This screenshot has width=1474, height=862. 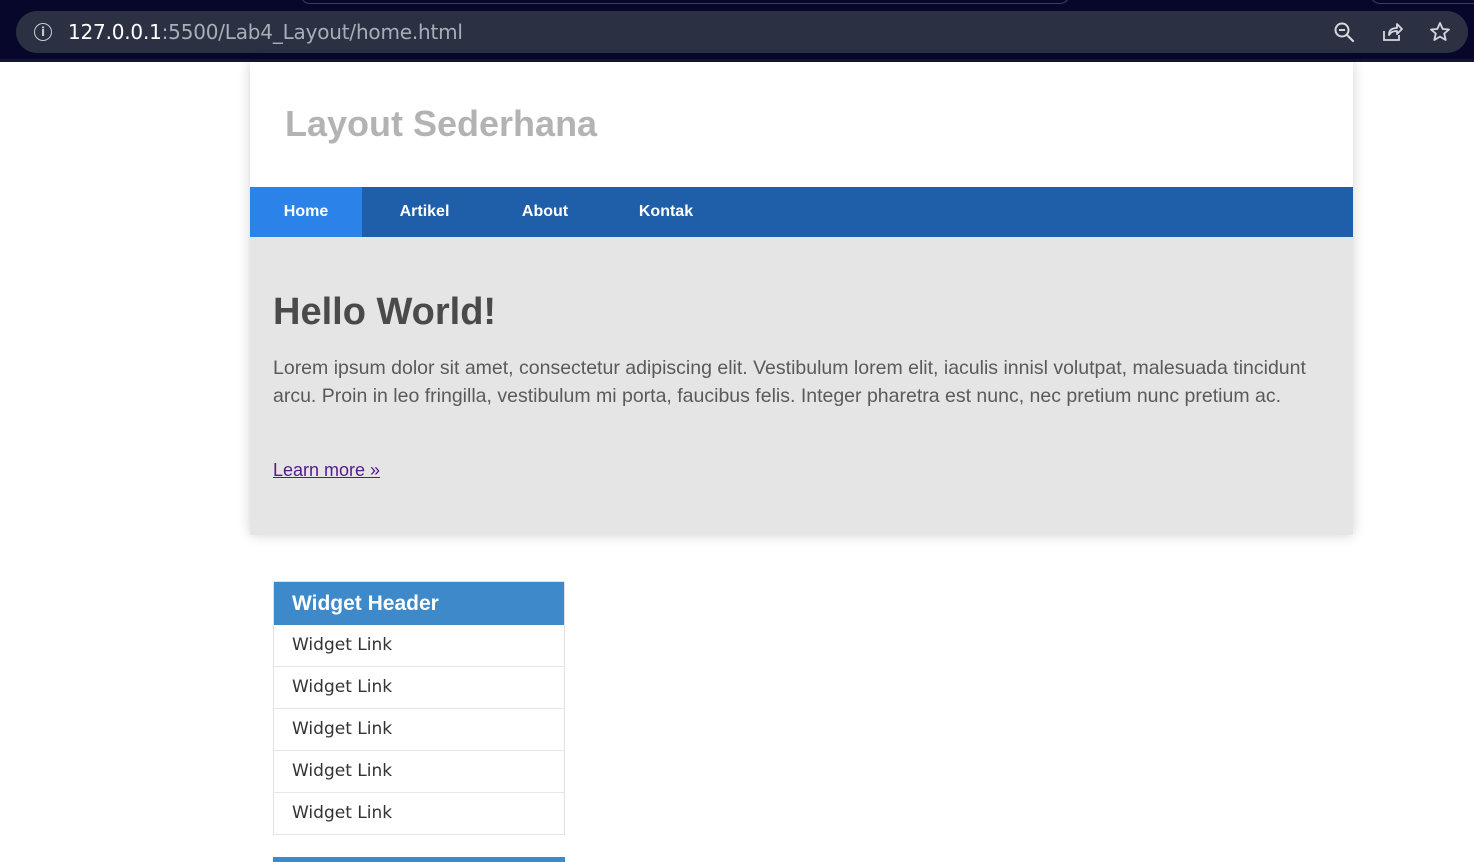 I want to click on nav-item-artikel: Artikel, so click(x=424, y=212).